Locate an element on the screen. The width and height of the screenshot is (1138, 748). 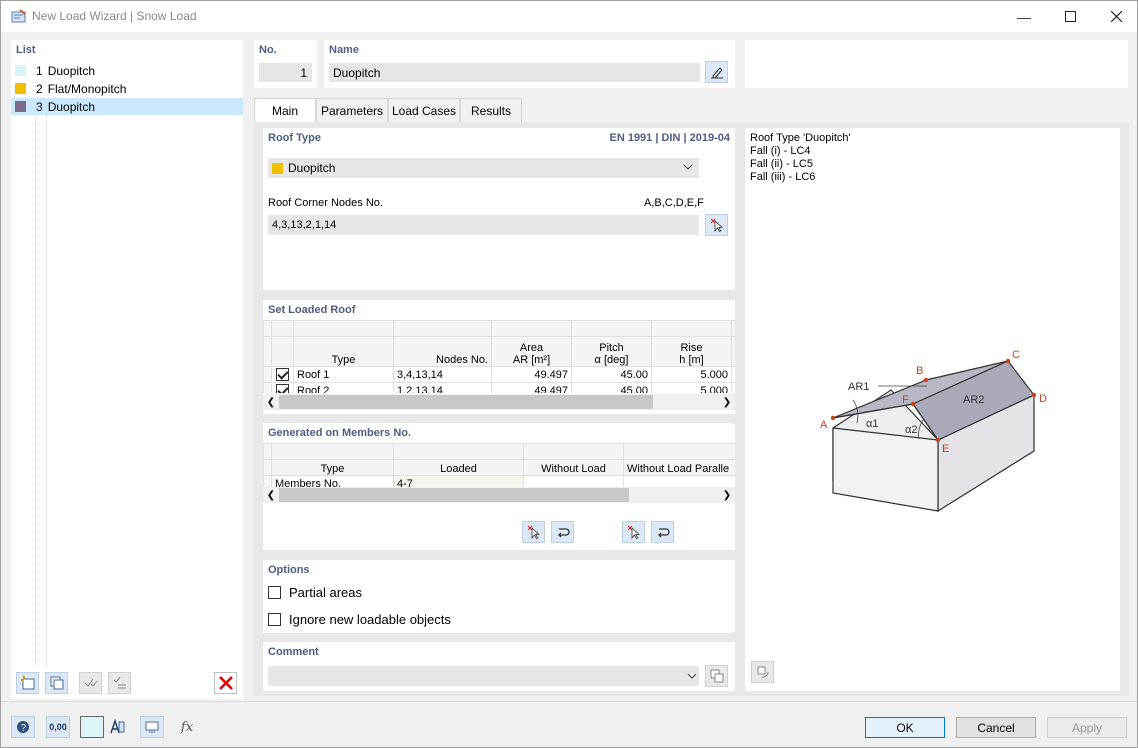
comment-field is located at coordinates (483, 676).